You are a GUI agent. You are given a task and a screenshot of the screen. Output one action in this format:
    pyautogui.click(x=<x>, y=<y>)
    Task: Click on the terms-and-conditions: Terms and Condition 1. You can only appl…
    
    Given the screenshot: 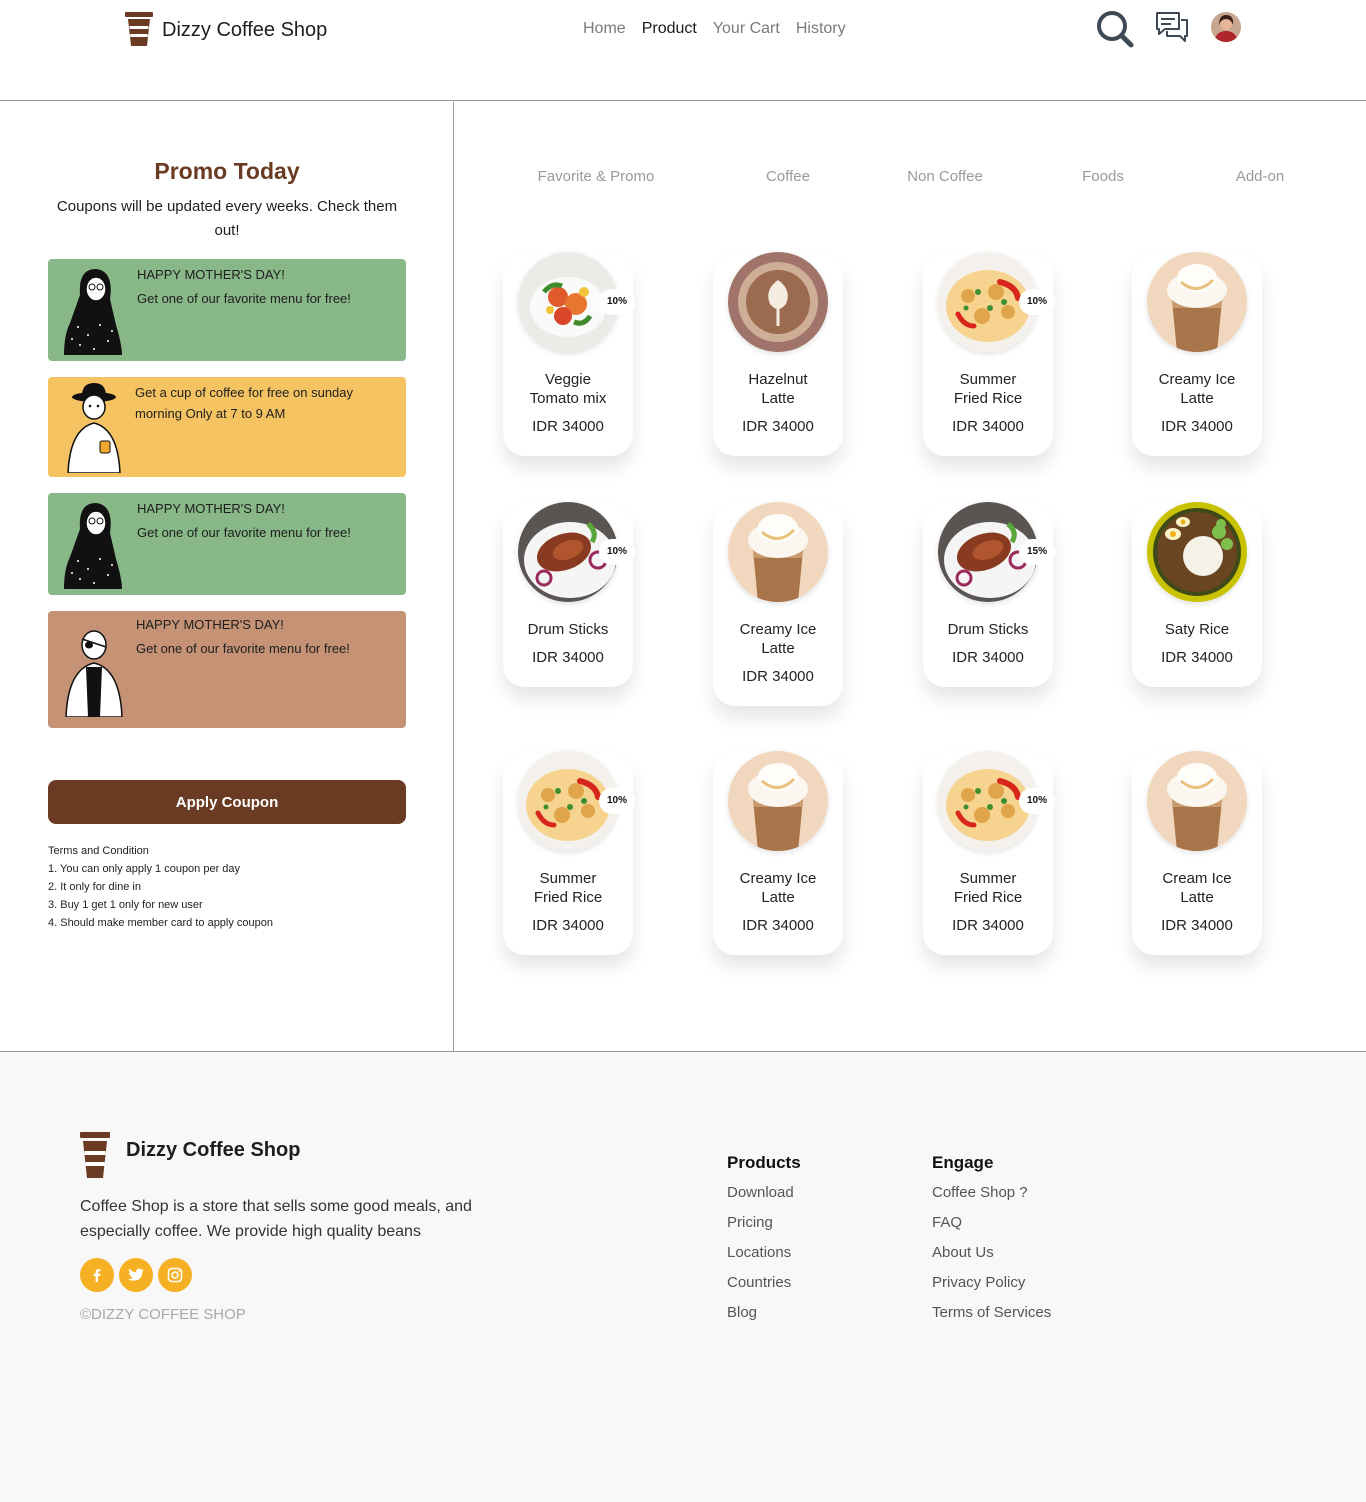 What is the action you would take?
    pyautogui.click(x=160, y=887)
    